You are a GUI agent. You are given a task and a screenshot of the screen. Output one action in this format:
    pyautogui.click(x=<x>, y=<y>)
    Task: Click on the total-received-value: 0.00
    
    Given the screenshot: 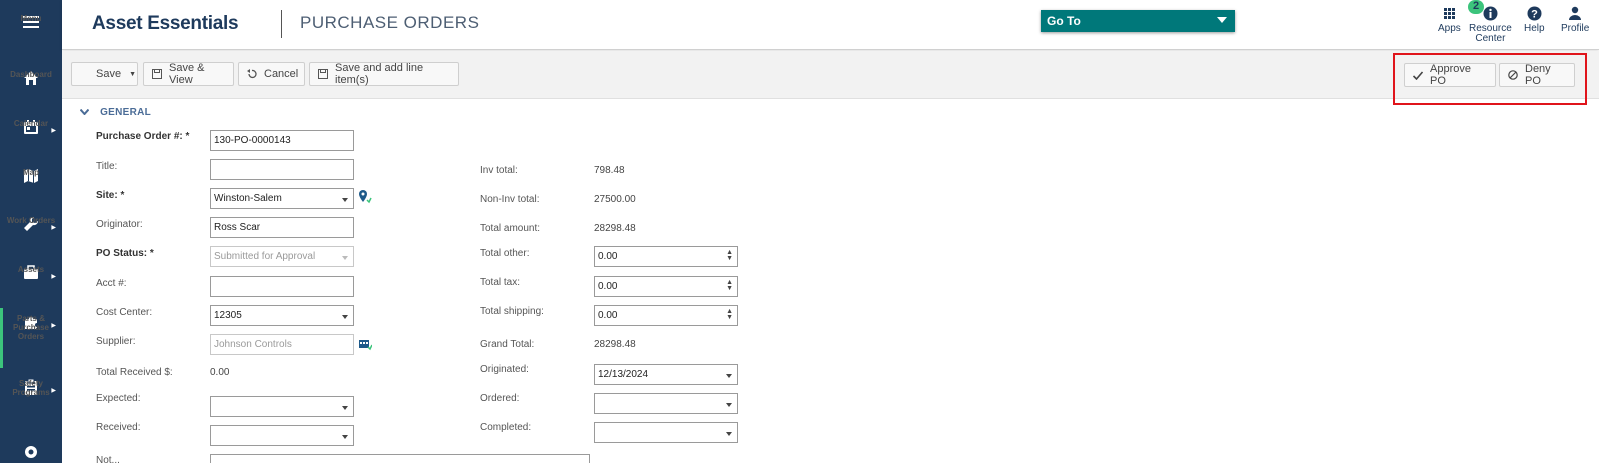 What is the action you would take?
    pyautogui.click(x=220, y=372)
    